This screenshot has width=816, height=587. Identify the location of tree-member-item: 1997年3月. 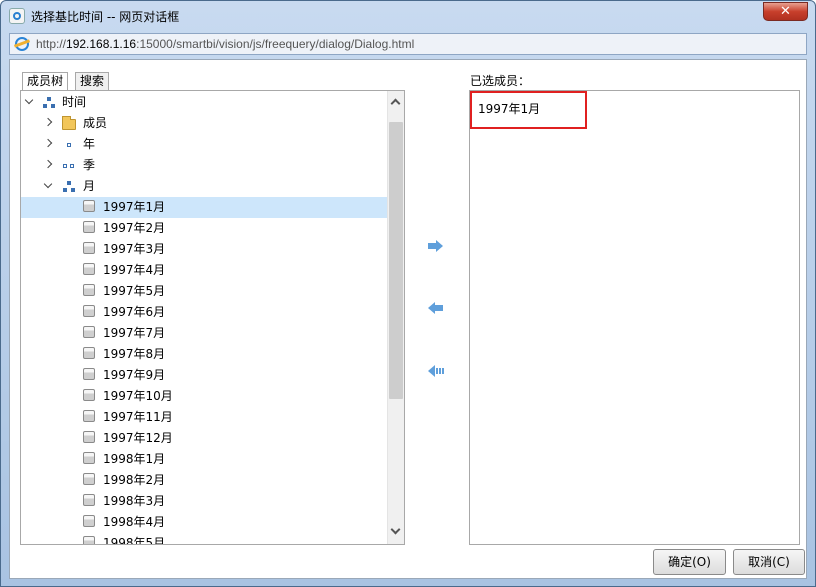
(204, 249).